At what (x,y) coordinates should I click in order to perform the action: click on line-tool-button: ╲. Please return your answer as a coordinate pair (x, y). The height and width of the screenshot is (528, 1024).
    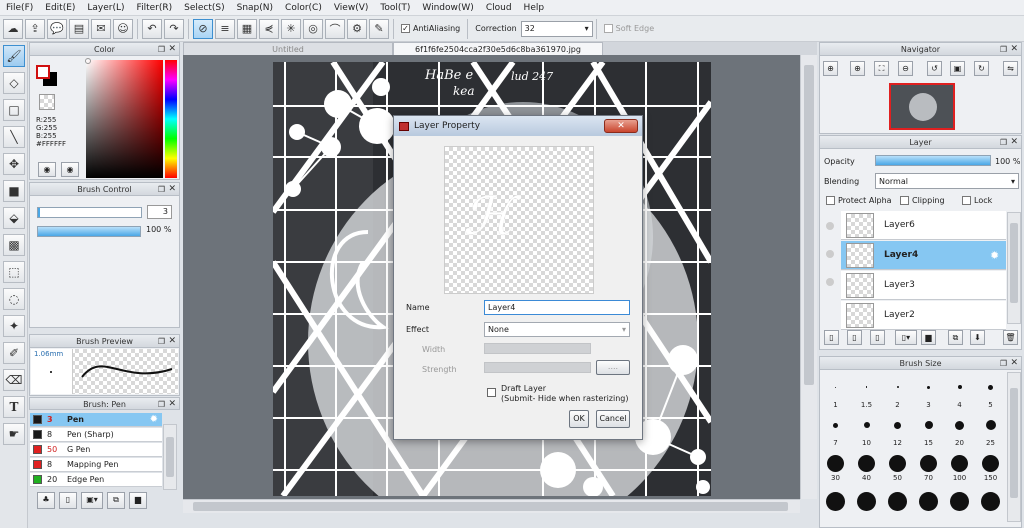
    Looking at the image, I should click on (14, 137).